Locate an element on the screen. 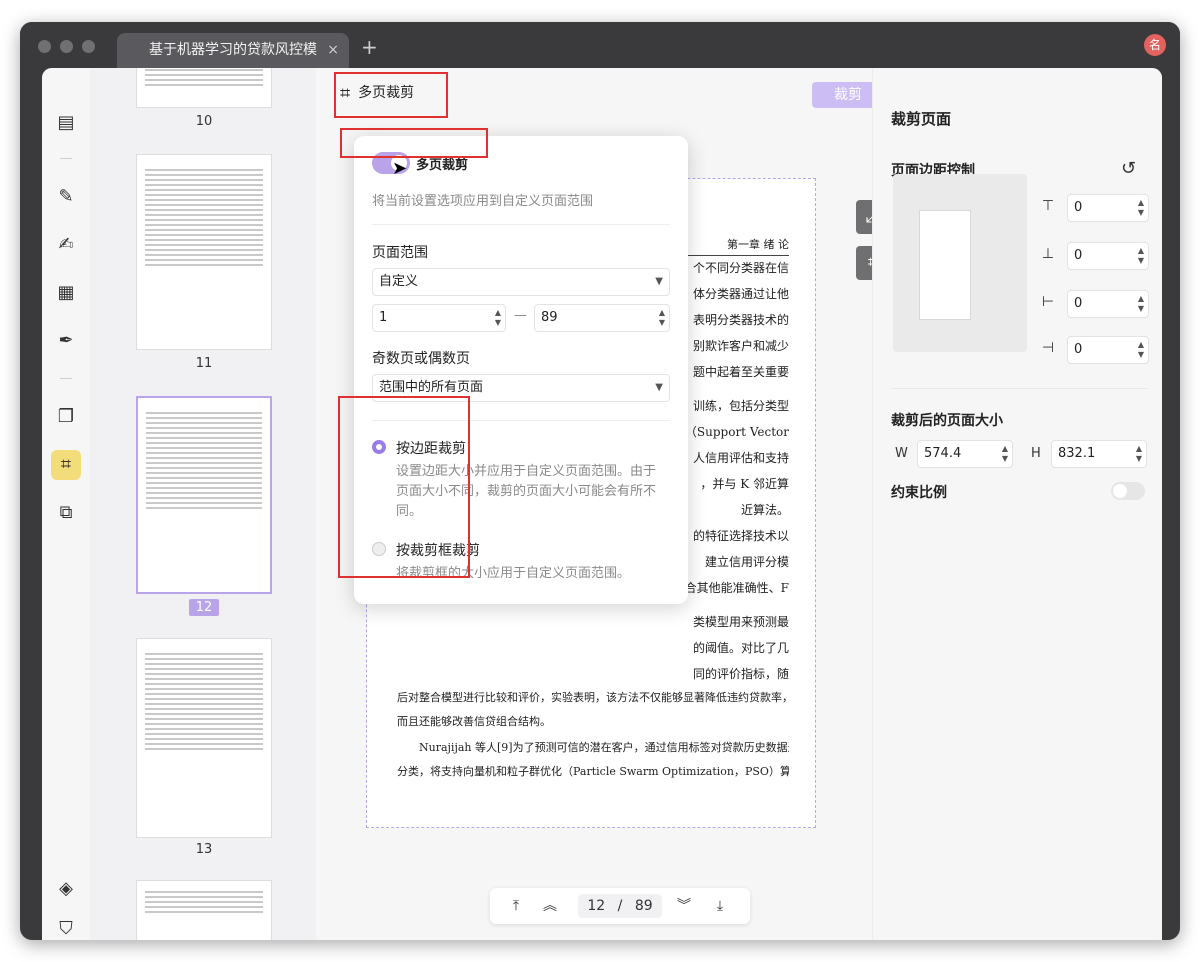 The image size is (1200, 962). width-label: W is located at coordinates (901, 453).